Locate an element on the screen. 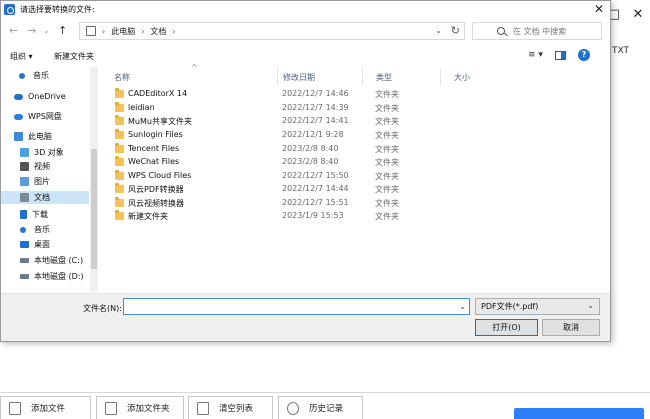 The image size is (650, 419). preview-pane-icon is located at coordinates (560, 55).